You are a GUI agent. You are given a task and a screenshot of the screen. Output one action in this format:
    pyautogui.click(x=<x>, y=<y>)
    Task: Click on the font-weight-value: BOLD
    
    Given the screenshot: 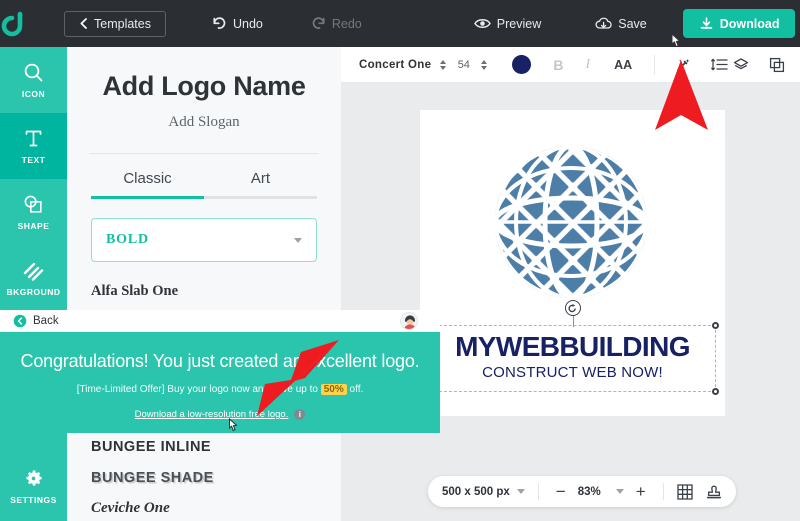 What is the action you would take?
    pyautogui.click(x=127, y=239)
    